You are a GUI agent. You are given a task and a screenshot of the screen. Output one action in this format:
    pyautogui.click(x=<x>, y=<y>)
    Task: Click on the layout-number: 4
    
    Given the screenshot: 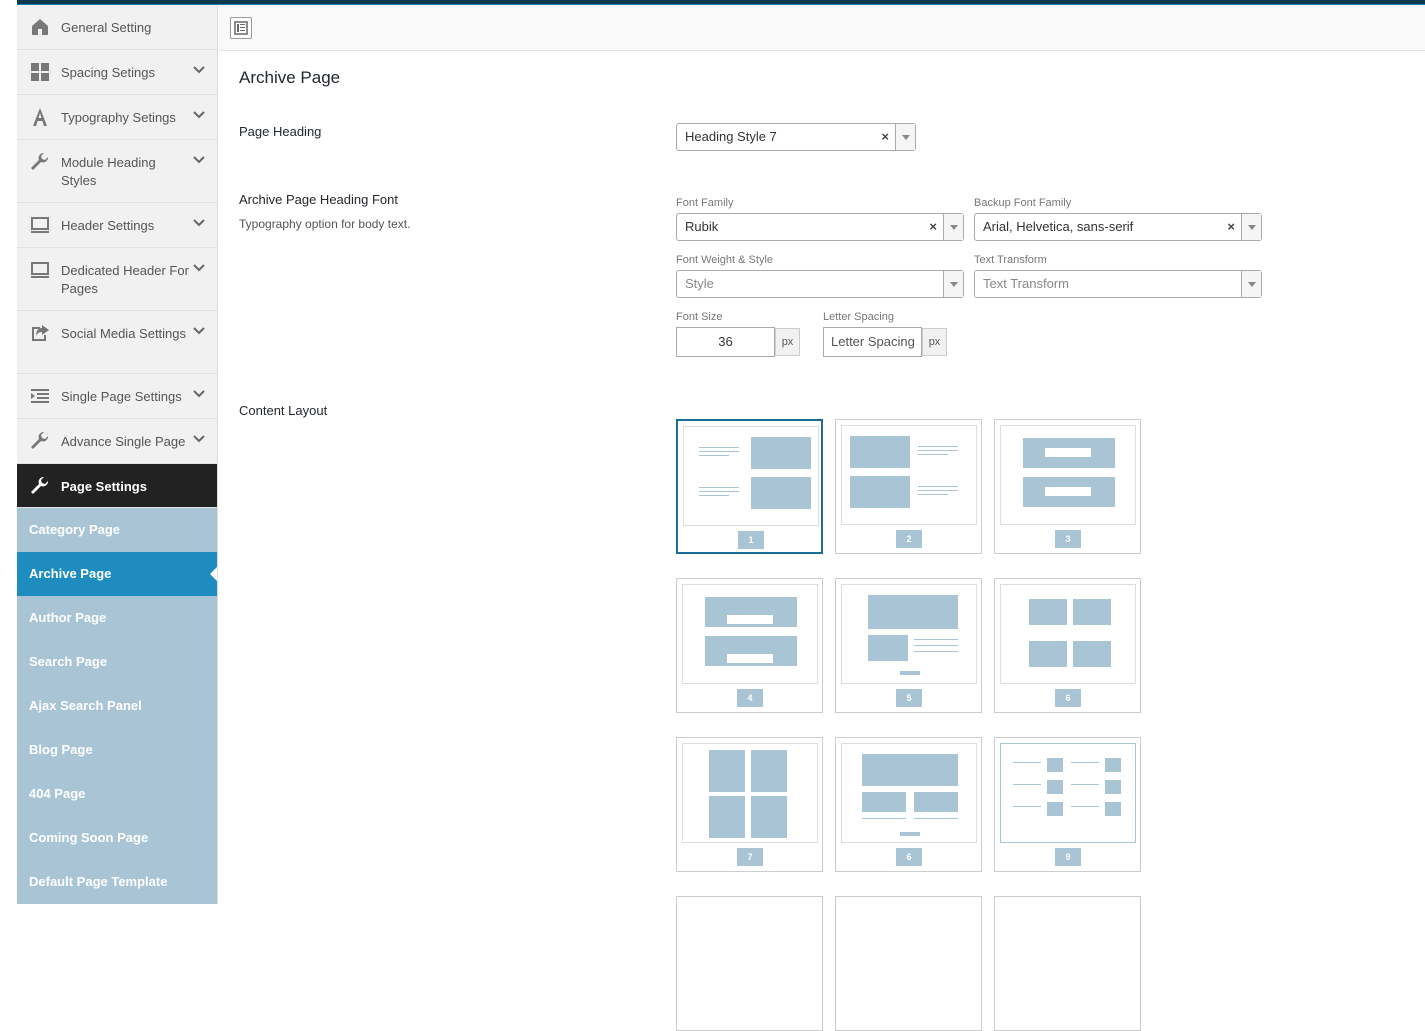 What is the action you would take?
    pyautogui.click(x=750, y=698)
    